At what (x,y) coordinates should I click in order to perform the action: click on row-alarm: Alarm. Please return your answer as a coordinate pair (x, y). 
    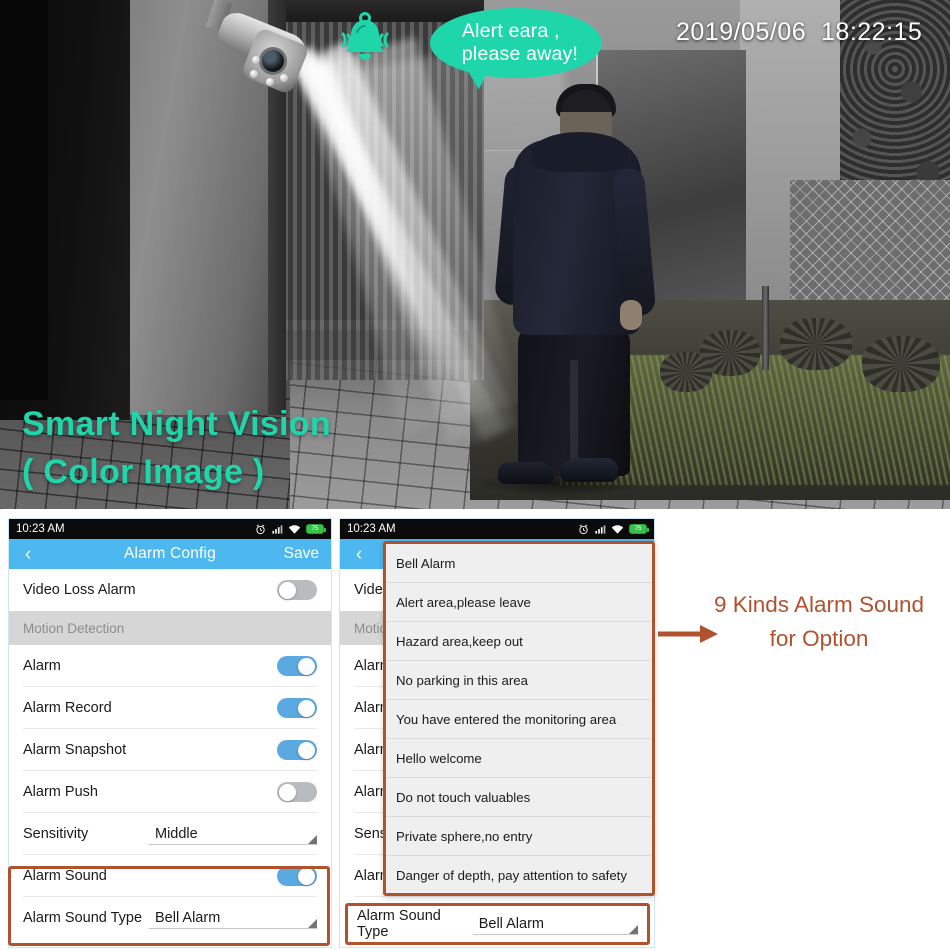
    Looking at the image, I should click on (170, 666).